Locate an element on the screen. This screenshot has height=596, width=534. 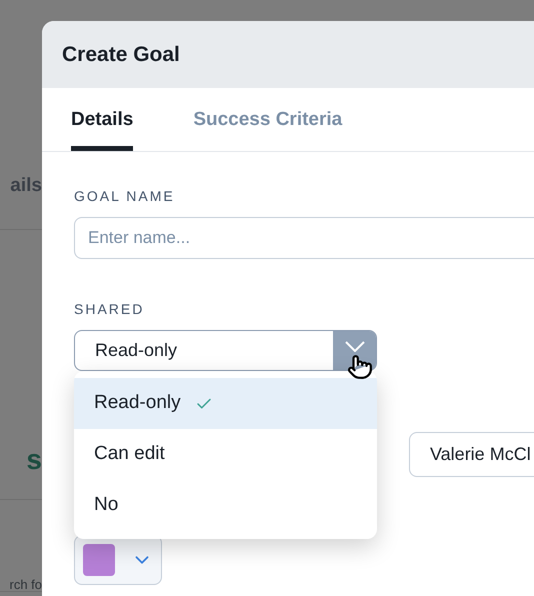
dropdown-option: Can edit is located at coordinates (225, 454).